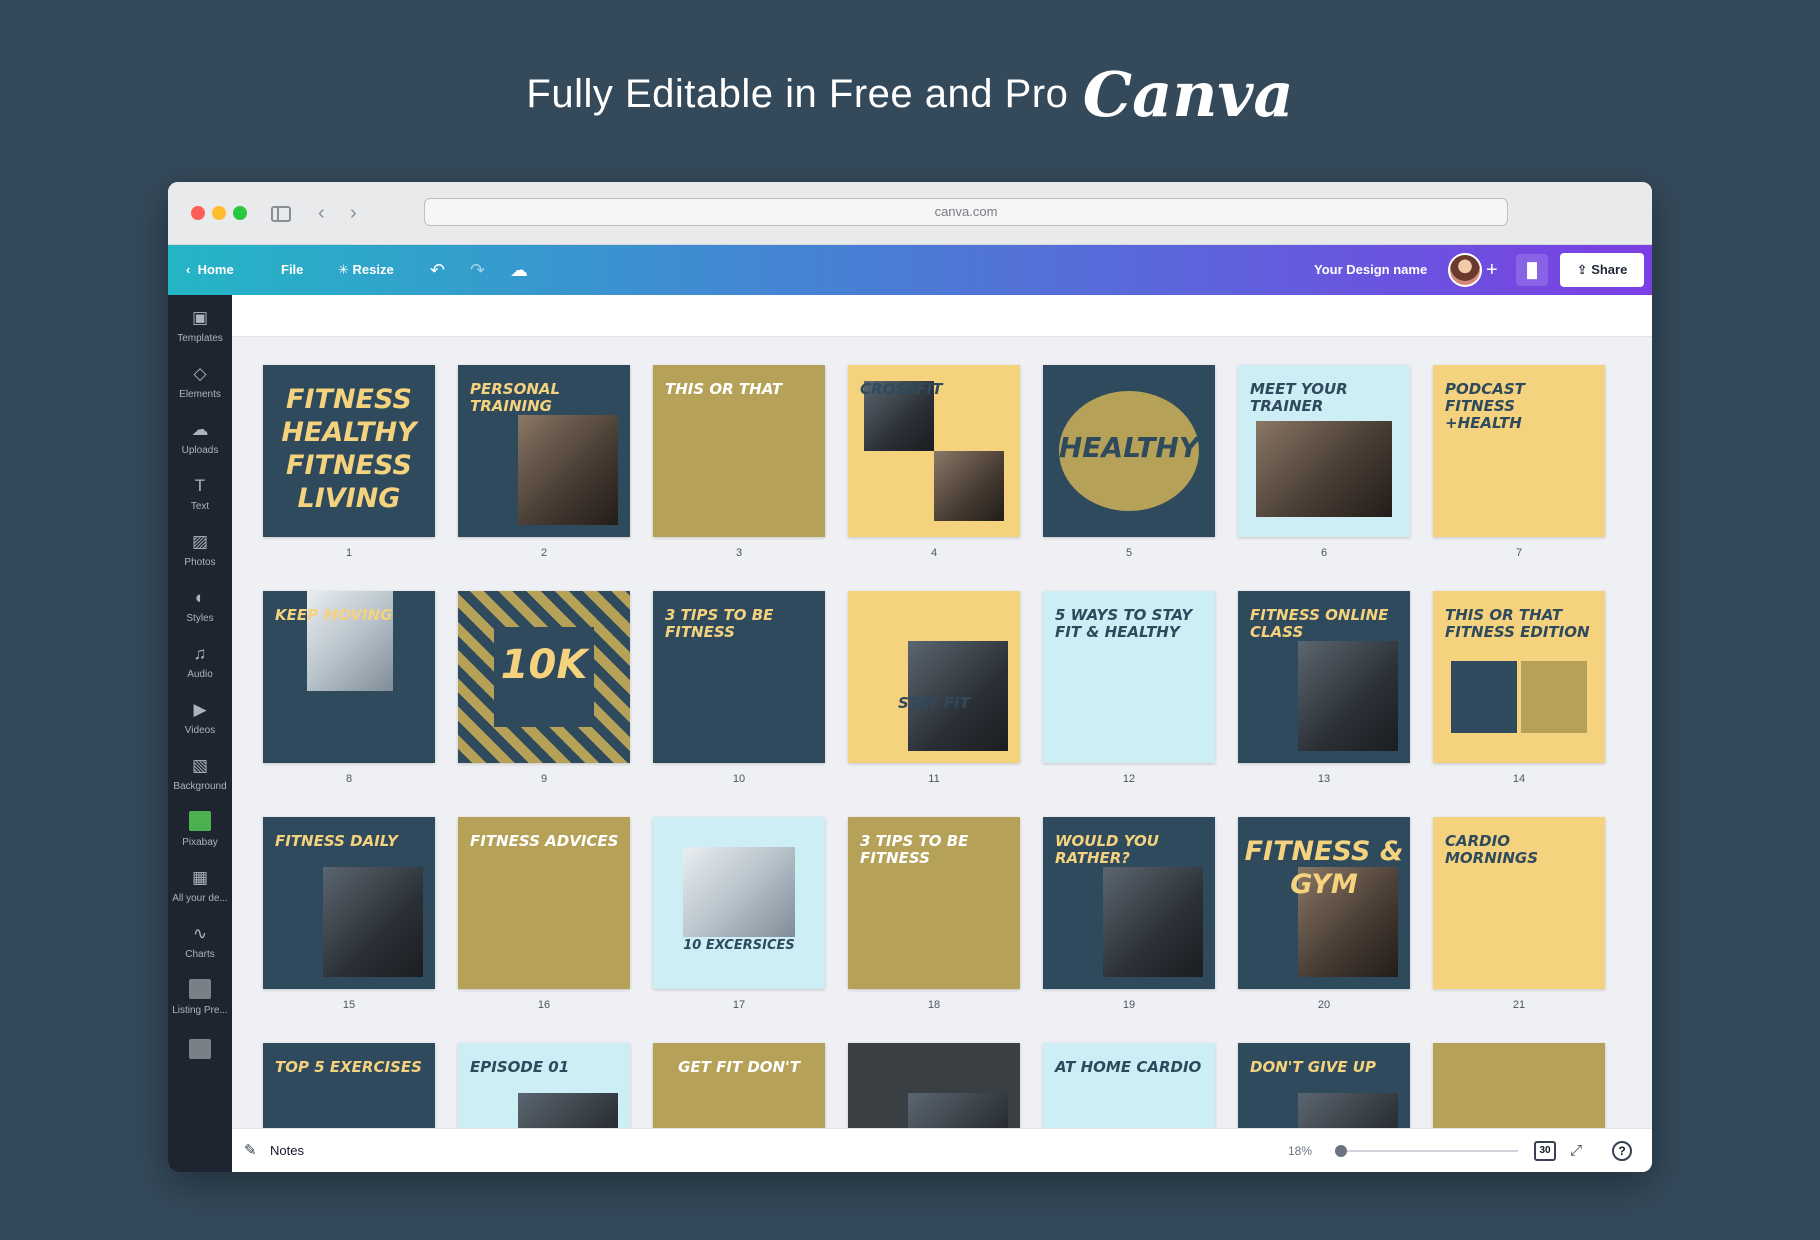 The height and width of the screenshot is (1240, 1820). Describe the element at coordinates (200, 441) in the screenshot. I see `sidebar-item-uploads: ☁ Uploads` at that location.